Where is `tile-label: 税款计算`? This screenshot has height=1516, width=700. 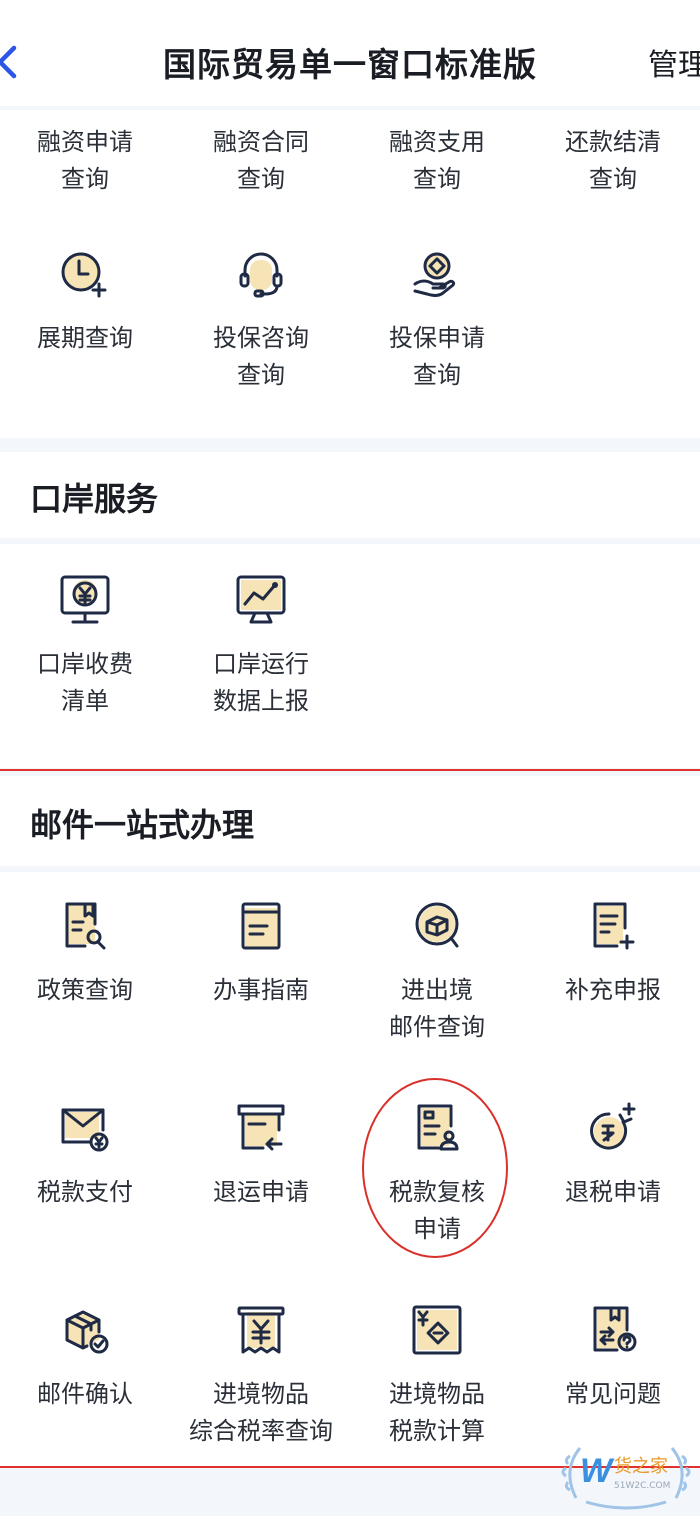 tile-label: 税款计算 is located at coordinates (437, 1431).